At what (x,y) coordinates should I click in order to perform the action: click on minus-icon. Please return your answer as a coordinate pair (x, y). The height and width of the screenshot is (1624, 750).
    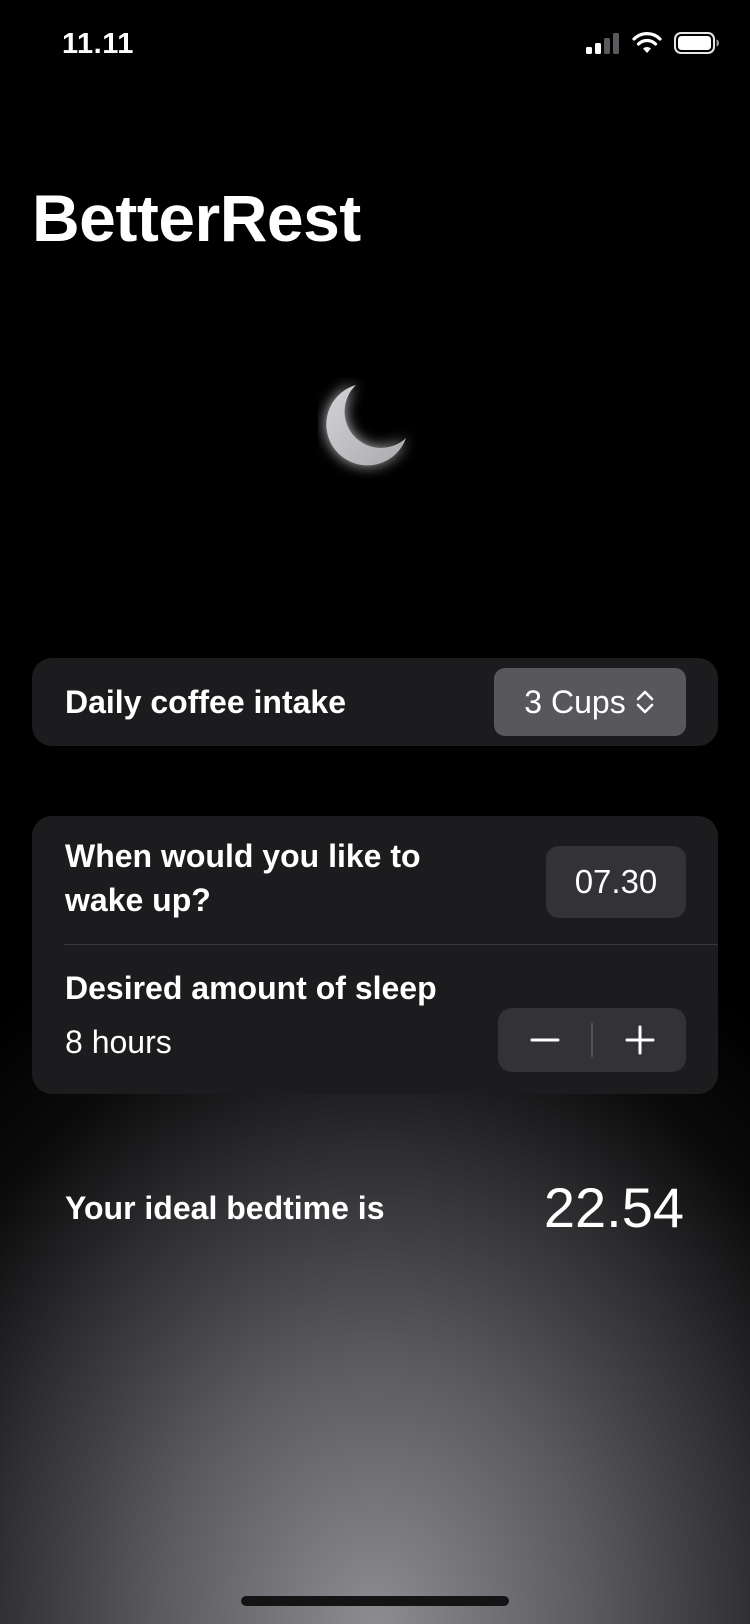
    Looking at the image, I should click on (544, 1040).